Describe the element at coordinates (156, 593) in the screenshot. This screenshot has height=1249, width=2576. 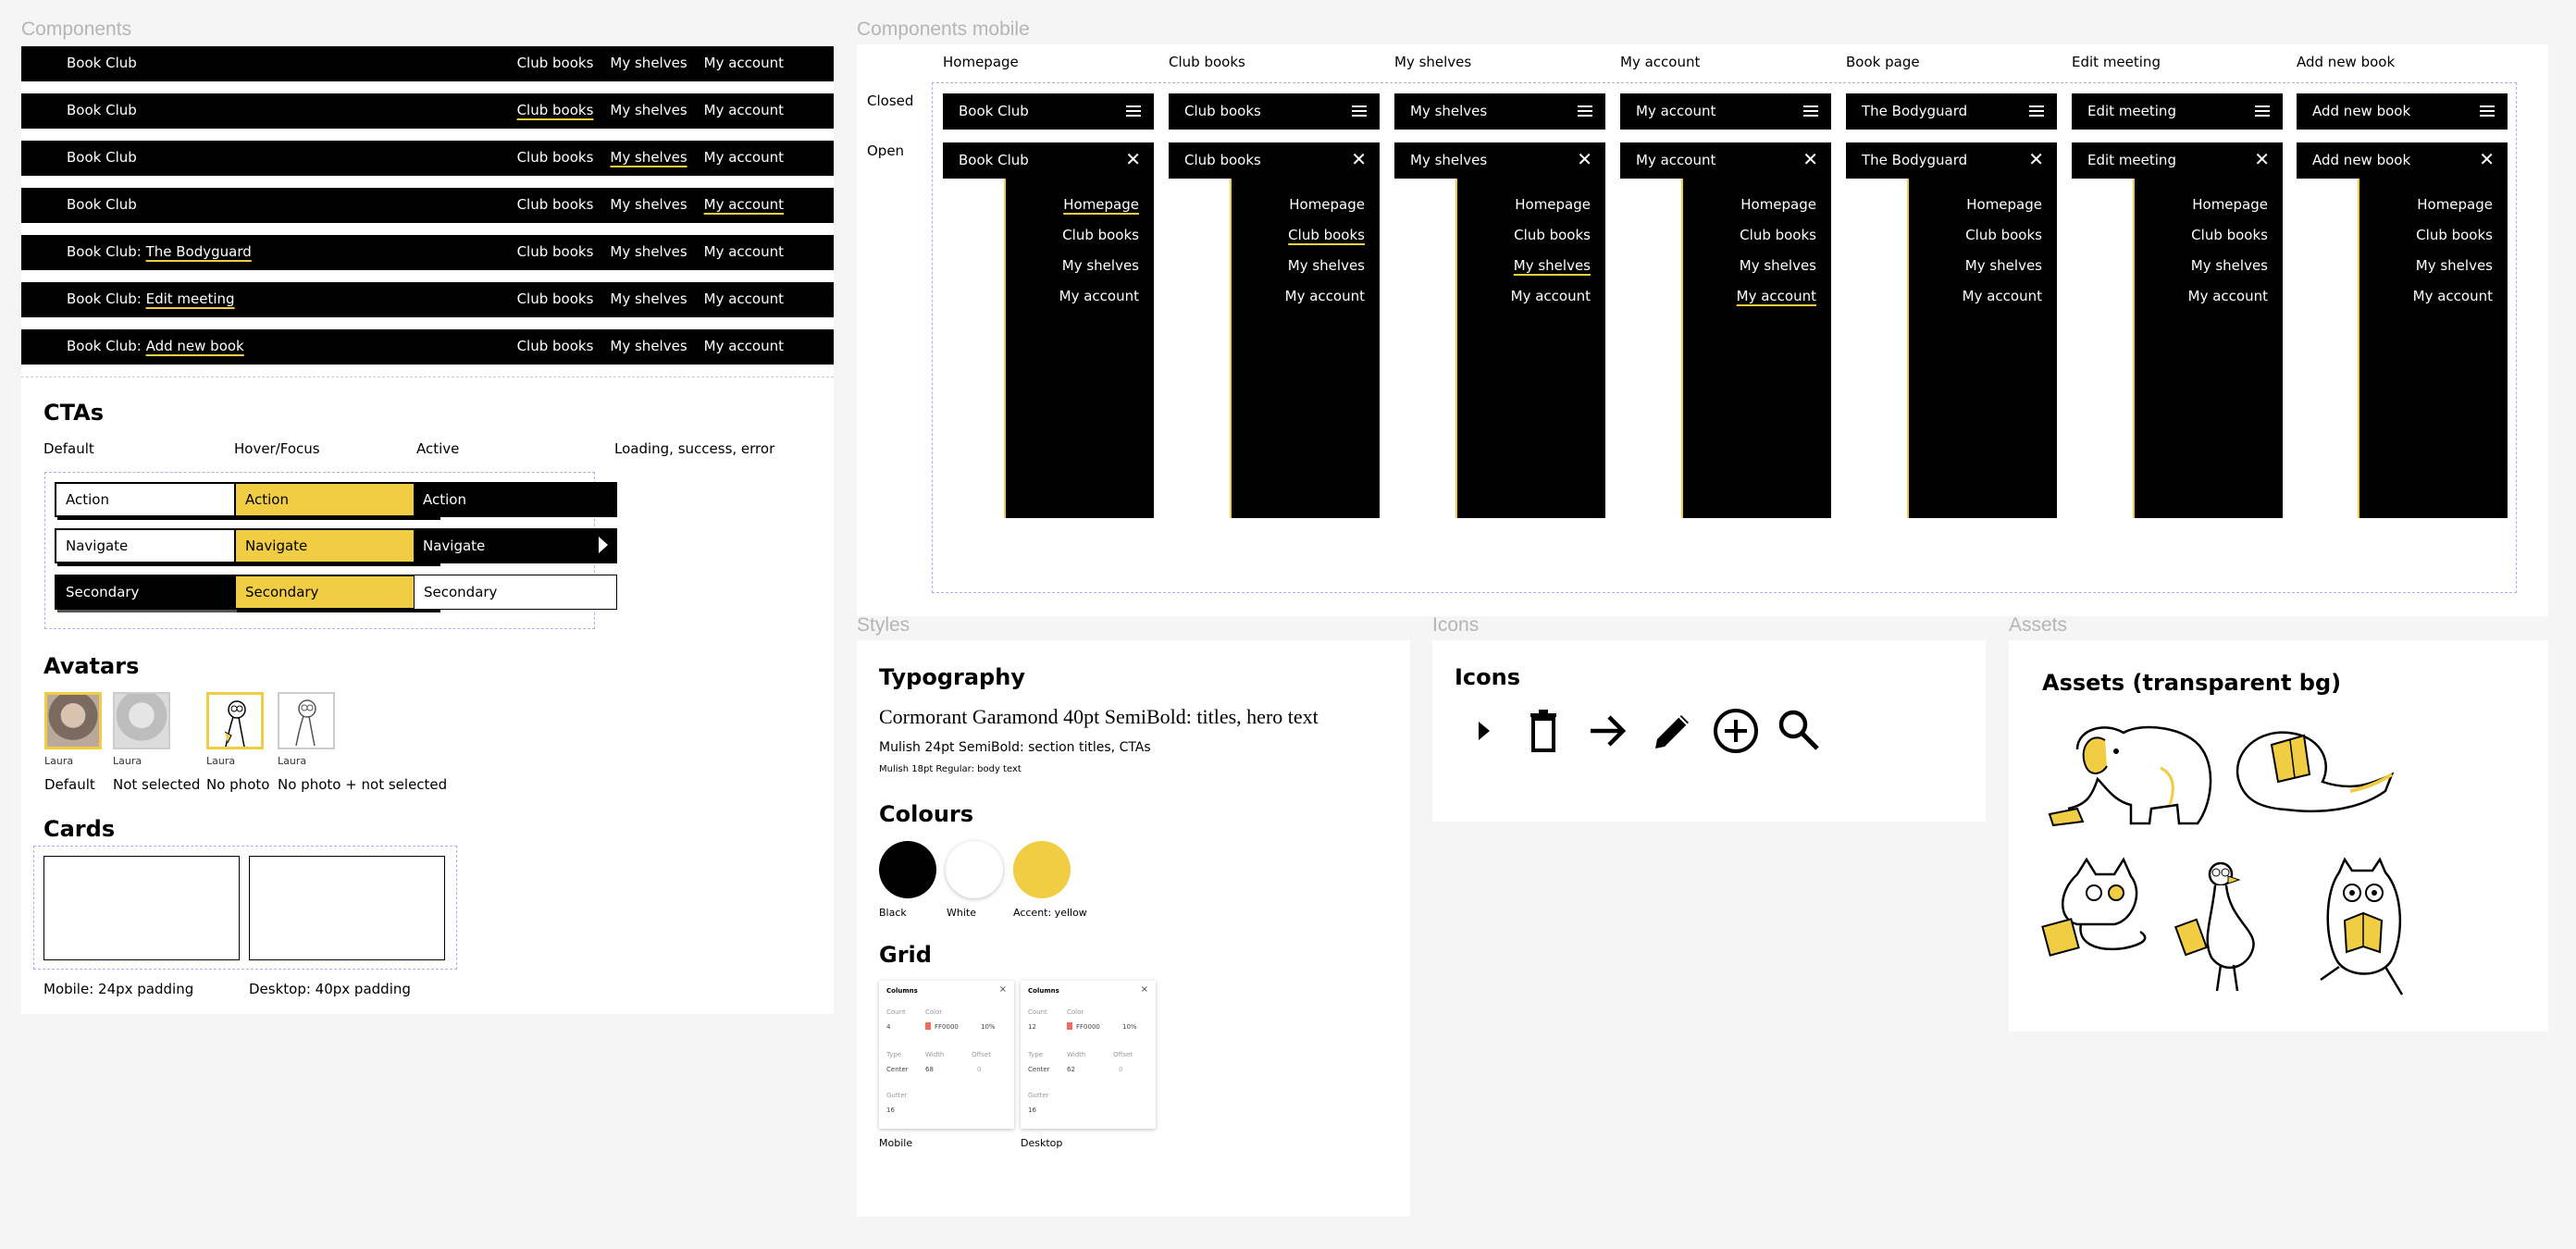
I see `secondary-button-default: Secondary` at that location.